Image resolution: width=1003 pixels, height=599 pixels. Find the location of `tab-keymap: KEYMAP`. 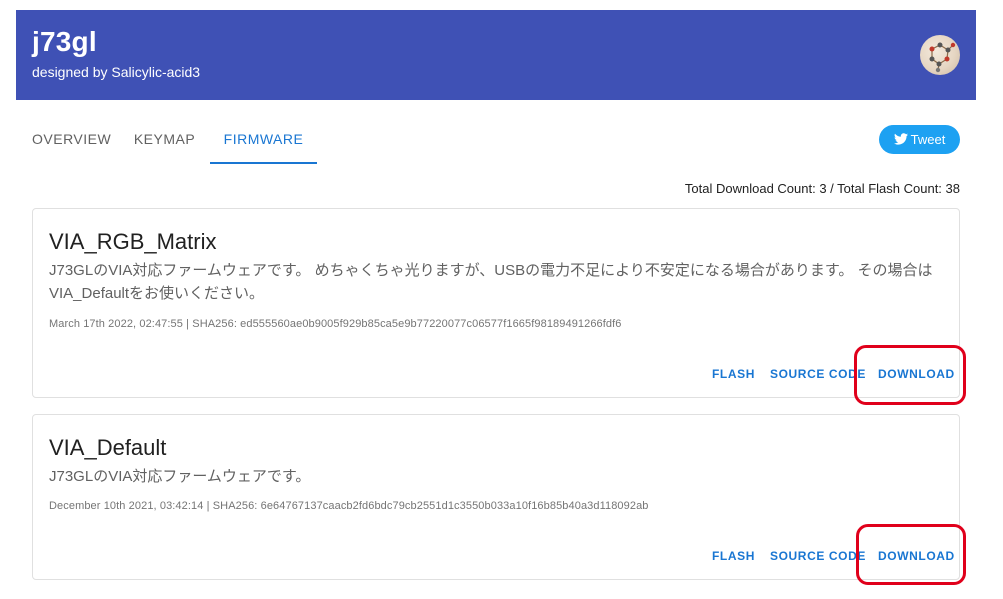

tab-keymap: KEYMAP is located at coordinates (164, 140).